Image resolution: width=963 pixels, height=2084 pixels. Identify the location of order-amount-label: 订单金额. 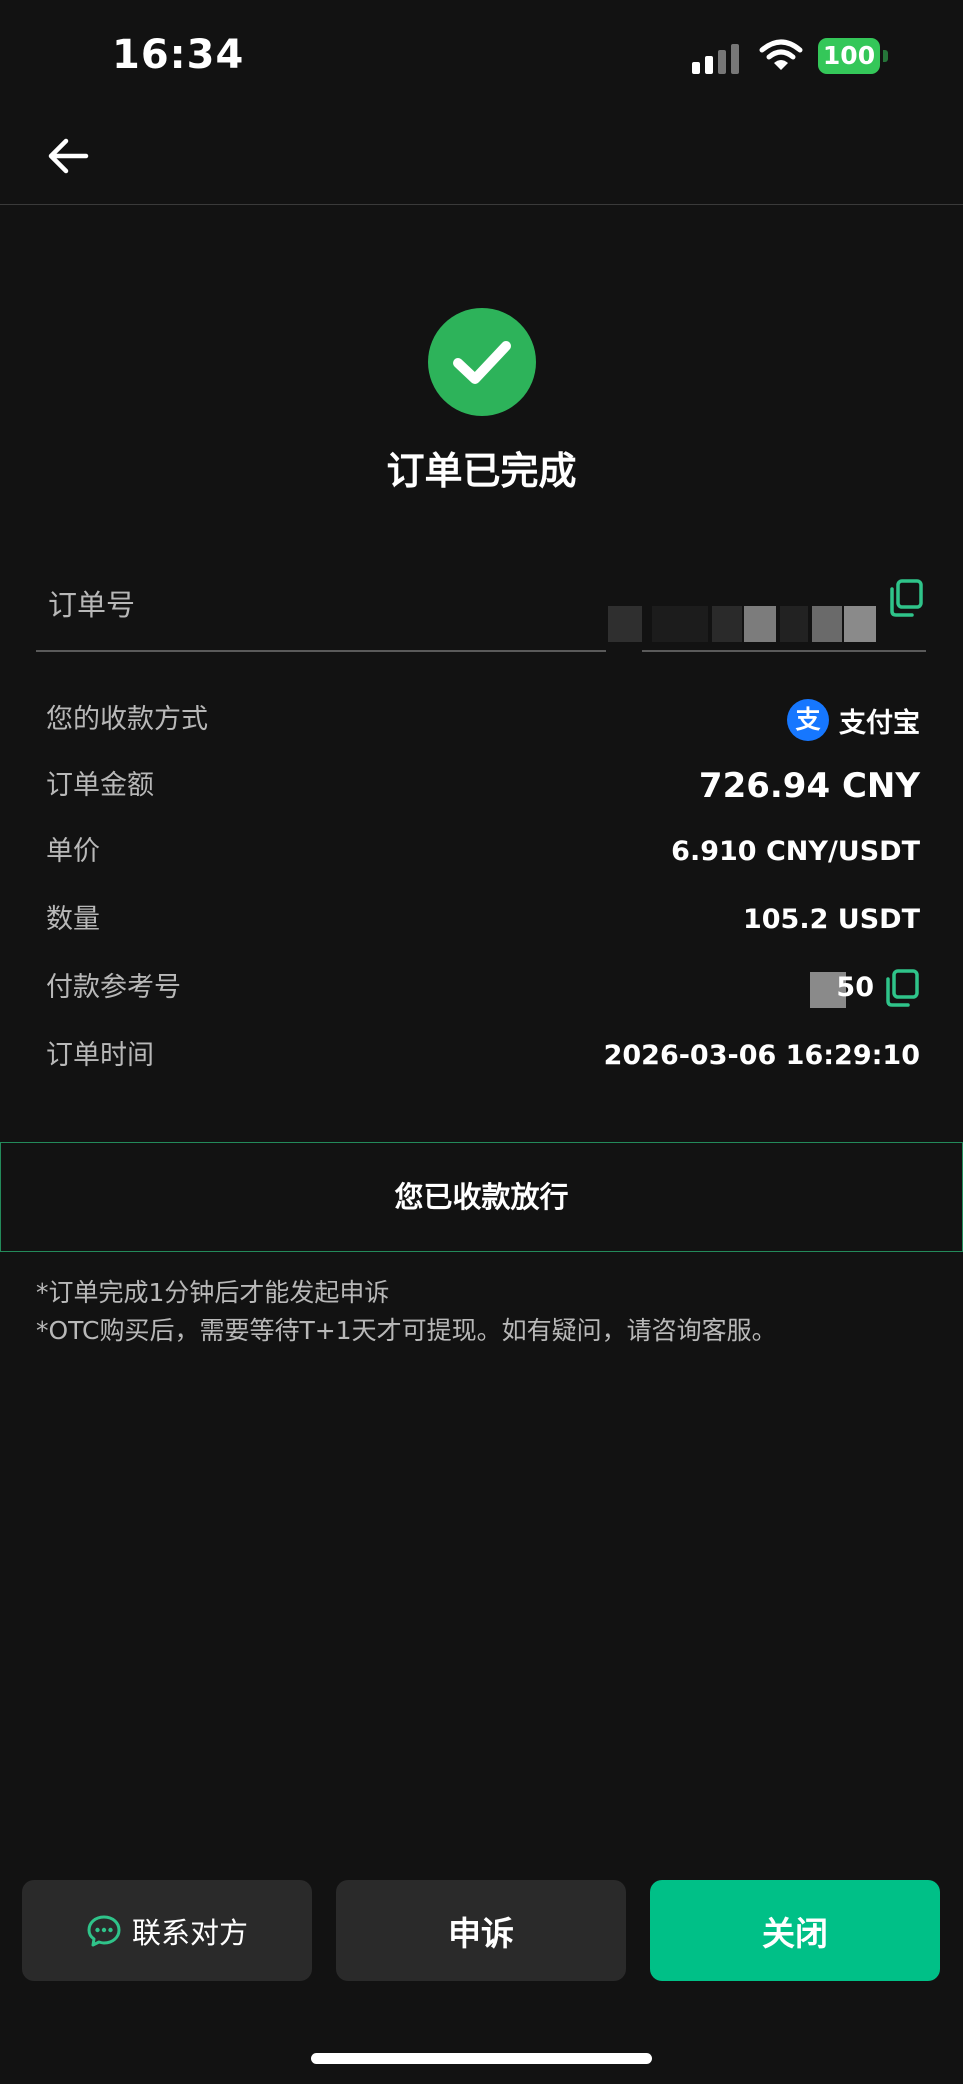
(100, 785).